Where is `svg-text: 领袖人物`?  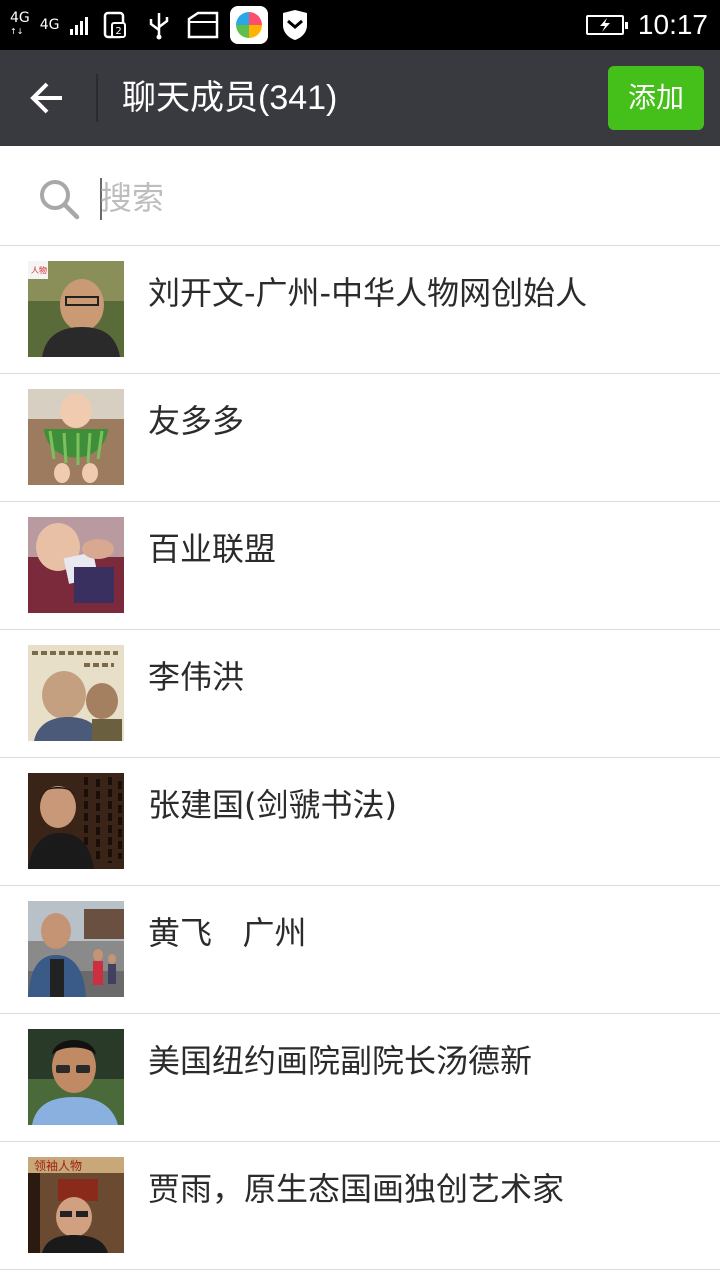
svg-text: 领袖人物 is located at coordinates (58, 1165).